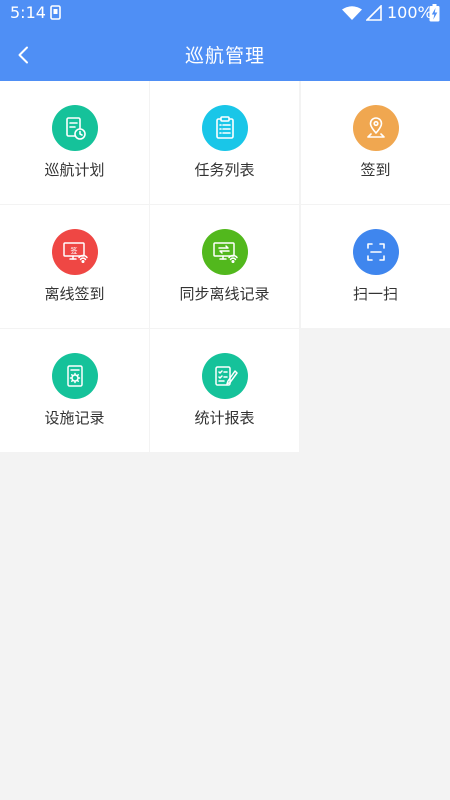  Describe the element at coordinates (376, 128) in the screenshot. I see `location-pin-icon` at that location.